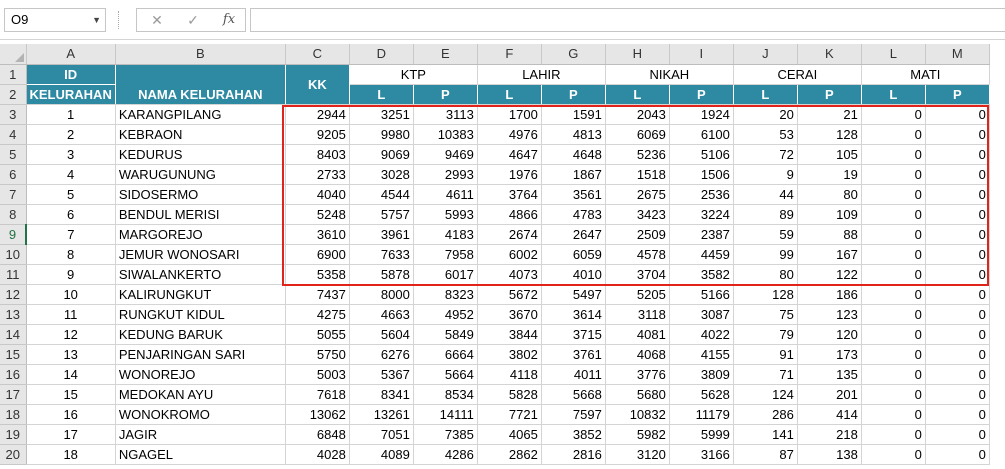  What do you see at coordinates (701, 114) in the screenshot?
I see `value-cell: 1924` at bounding box center [701, 114].